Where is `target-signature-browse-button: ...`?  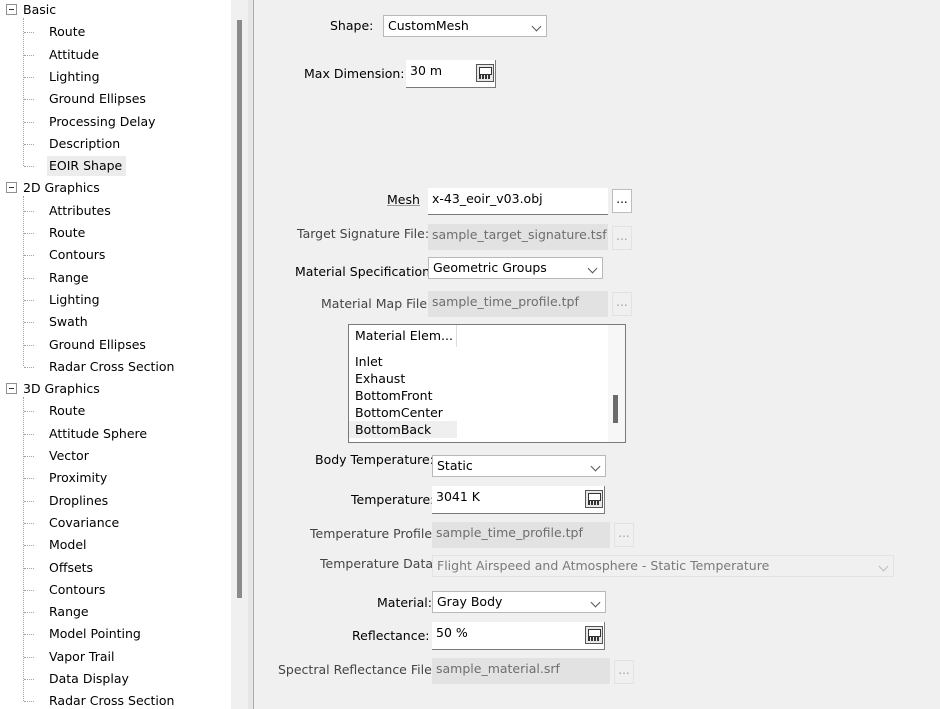 target-signature-browse-button: ... is located at coordinates (622, 238).